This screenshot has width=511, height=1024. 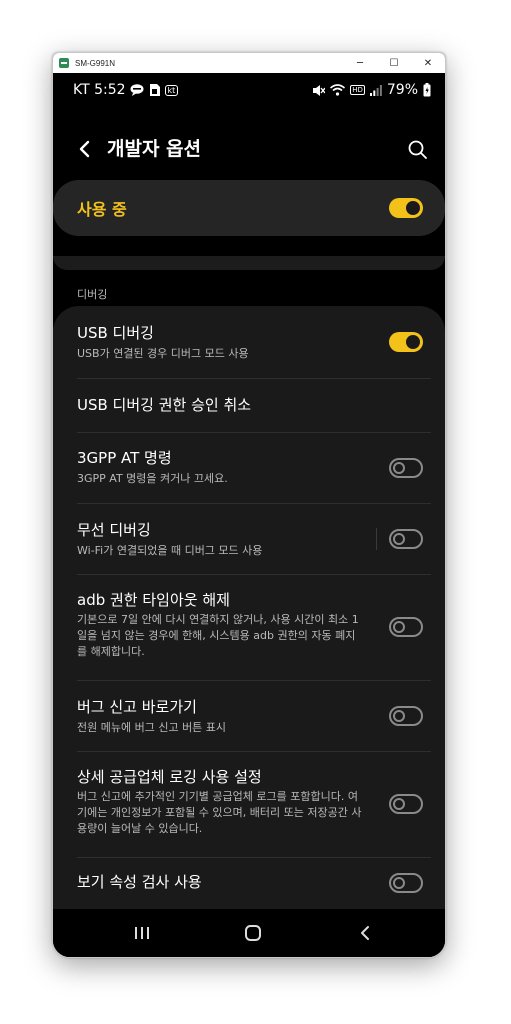 I want to click on setting-subtitle: 전원 메뉴에 버그 신고 버튼 표시, so click(x=152, y=727).